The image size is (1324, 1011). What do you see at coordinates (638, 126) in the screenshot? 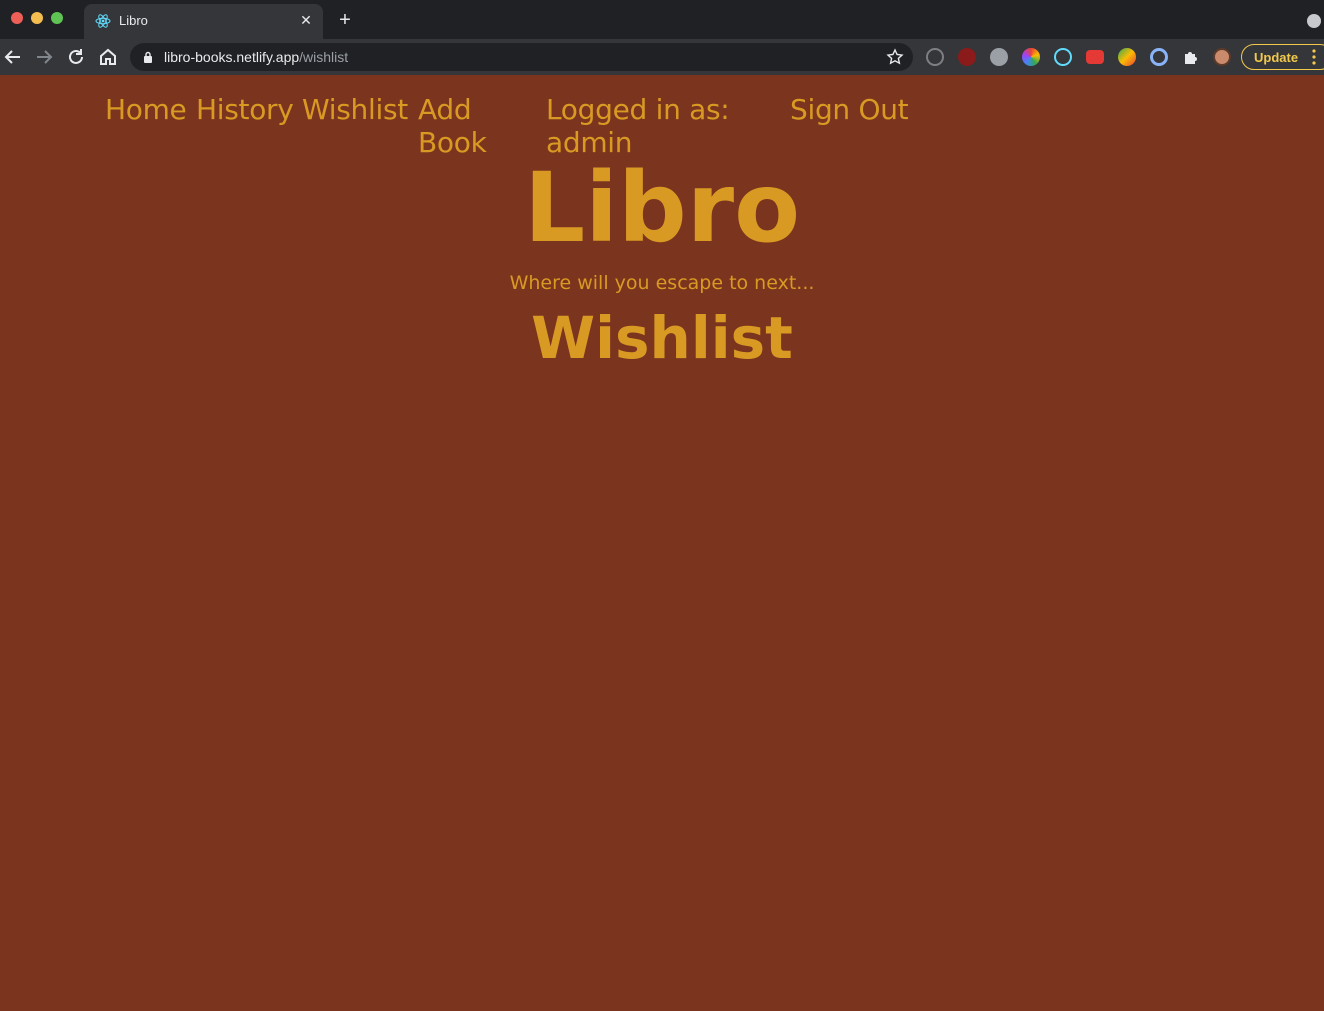
I see `logged-in-status: Logged in as: admin` at bounding box center [638, 126].